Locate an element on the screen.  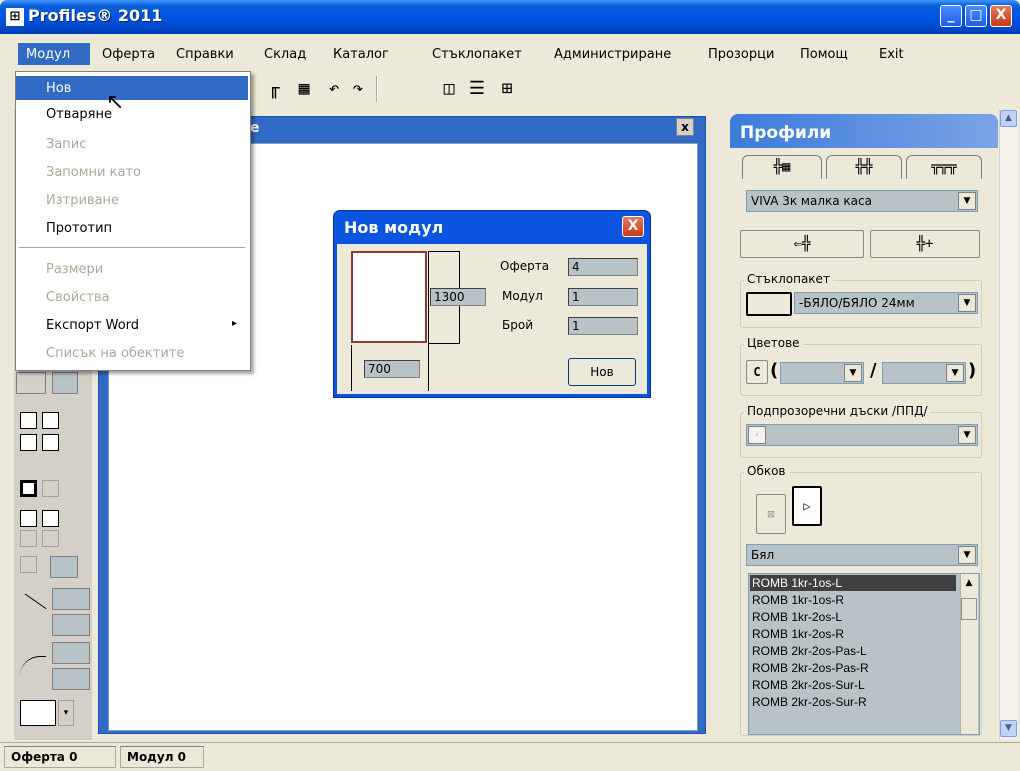
dialog-close-button: X is located at coordinates (633, 226).